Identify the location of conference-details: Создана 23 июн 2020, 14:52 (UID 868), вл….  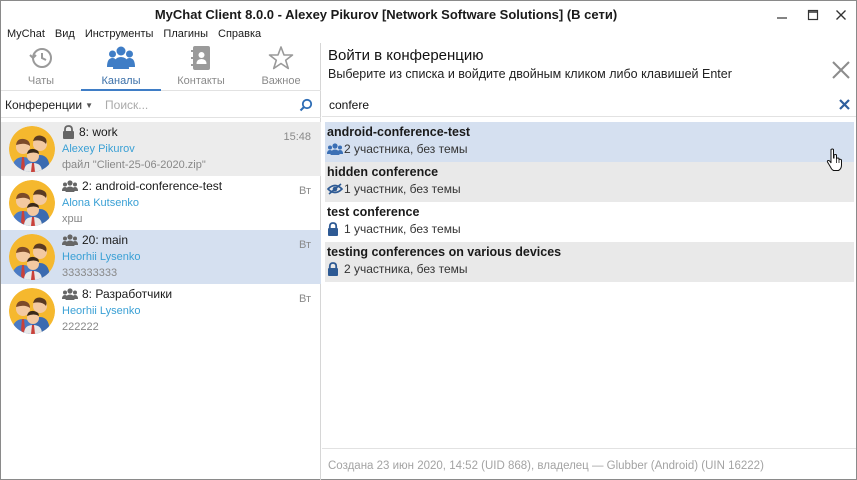
(546, 466).